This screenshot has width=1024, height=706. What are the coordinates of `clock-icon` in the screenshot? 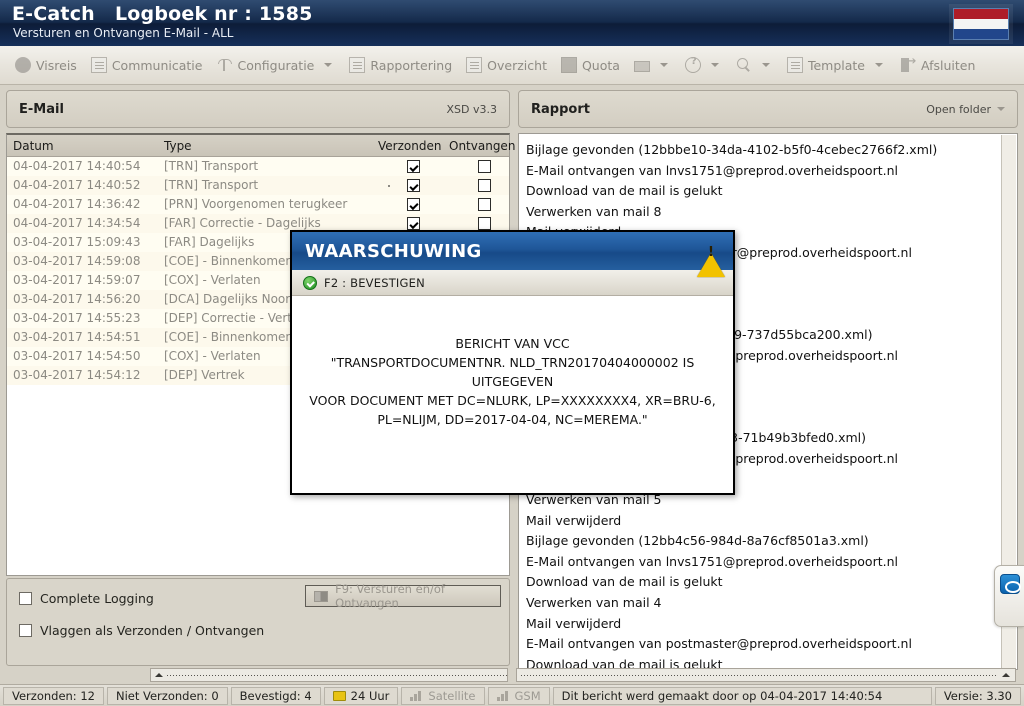 It's located at (339, 695).